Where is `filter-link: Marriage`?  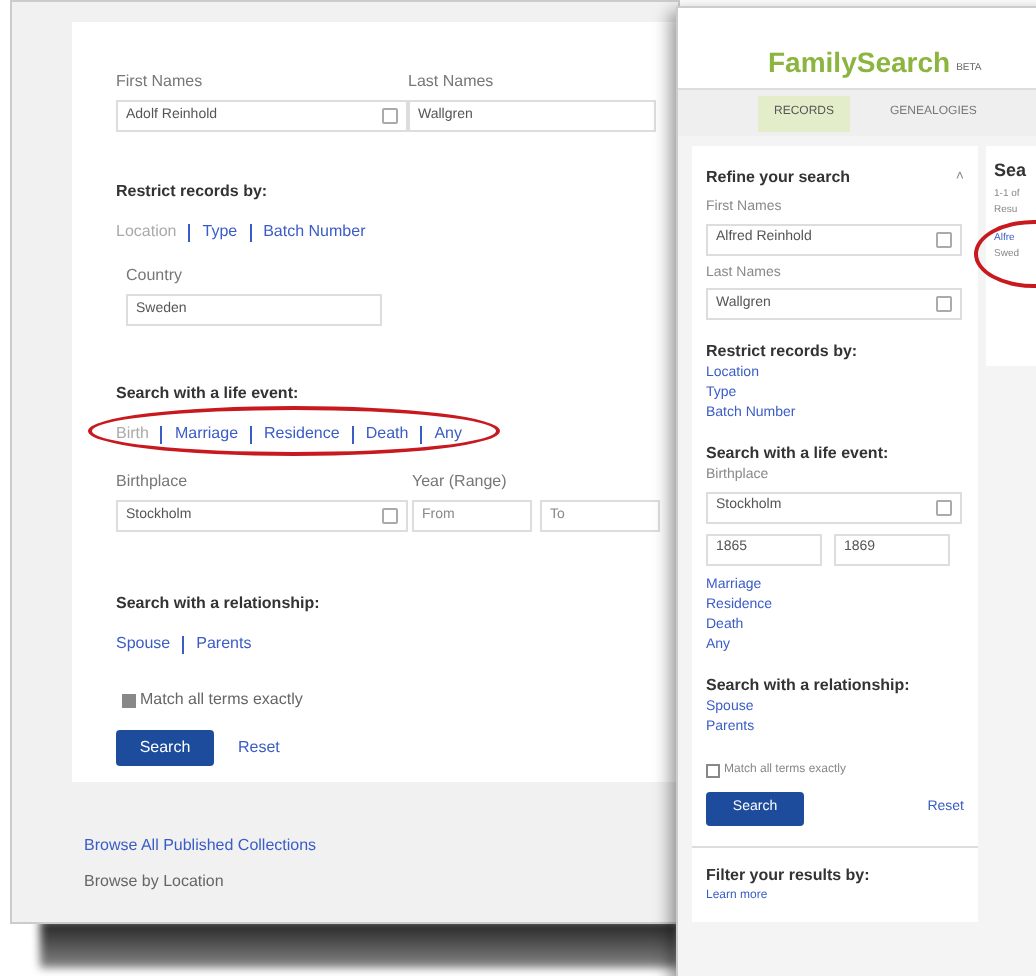
filter-link: Marriage is located at coordinates (206, 434).